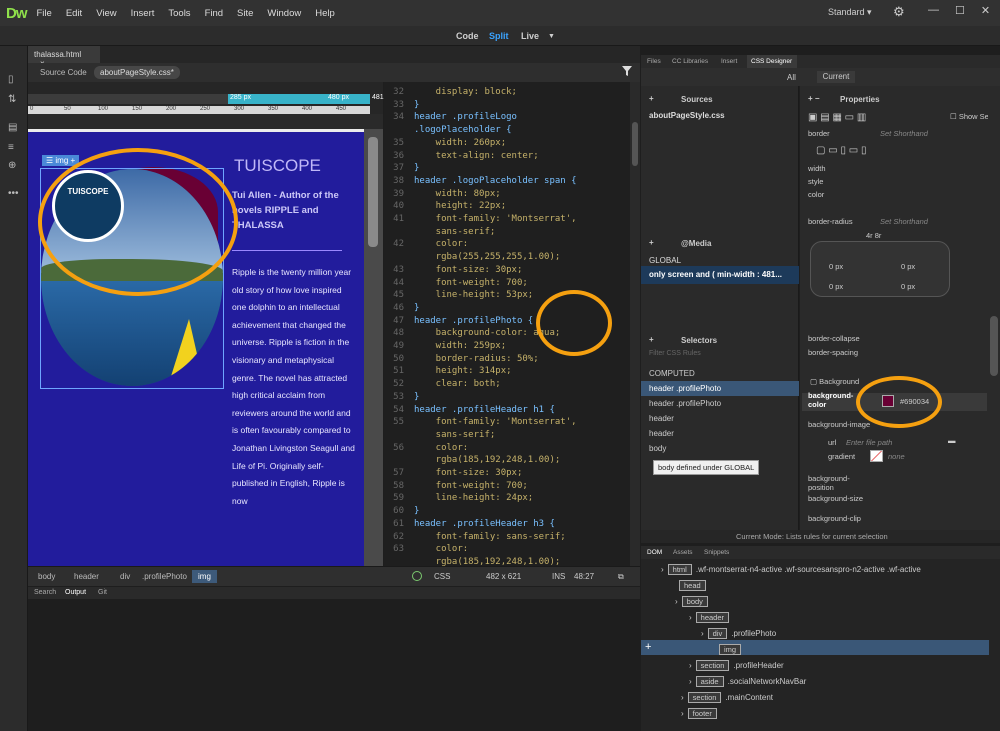  Describe the element at coordinates (13, 193) in the screenshot. I see `more-icon: •••` at that location.